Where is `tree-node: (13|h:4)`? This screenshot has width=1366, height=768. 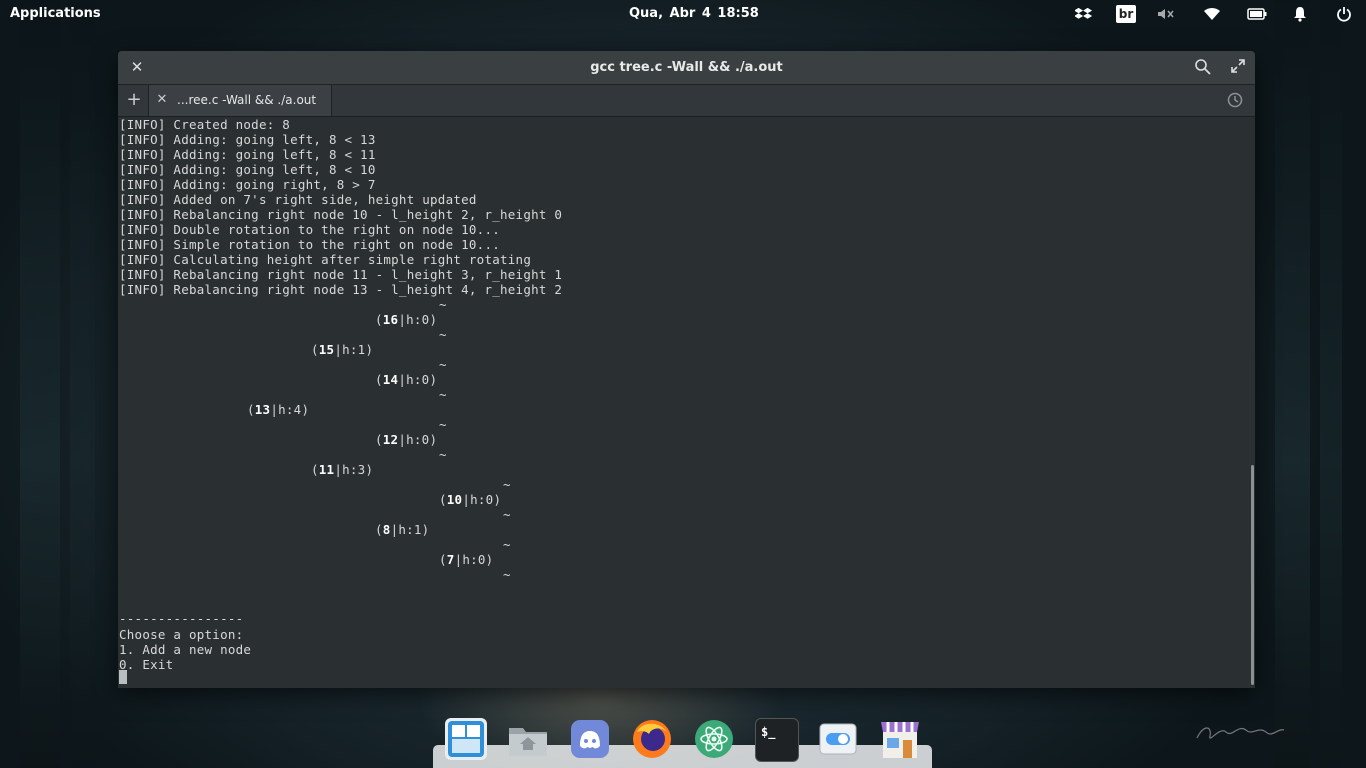
tree-node: (13|h:4) is located at coordinates (278, 409).